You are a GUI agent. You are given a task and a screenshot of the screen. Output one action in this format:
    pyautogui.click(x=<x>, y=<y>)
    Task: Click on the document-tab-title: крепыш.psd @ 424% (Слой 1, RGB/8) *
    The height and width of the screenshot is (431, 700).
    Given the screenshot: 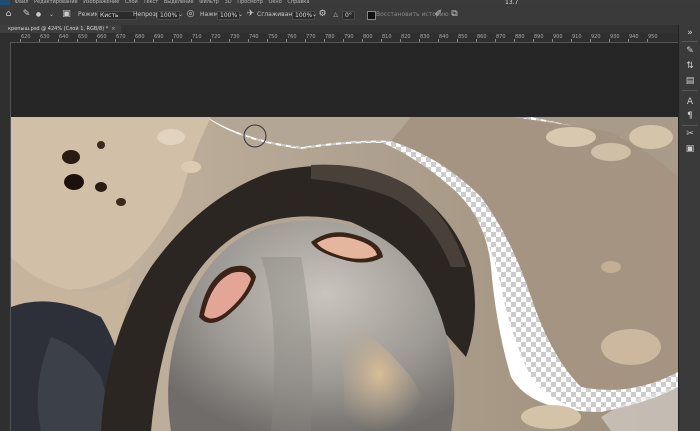 What is the action you would take?
    pyautogui.click(x=58, y=29)
    